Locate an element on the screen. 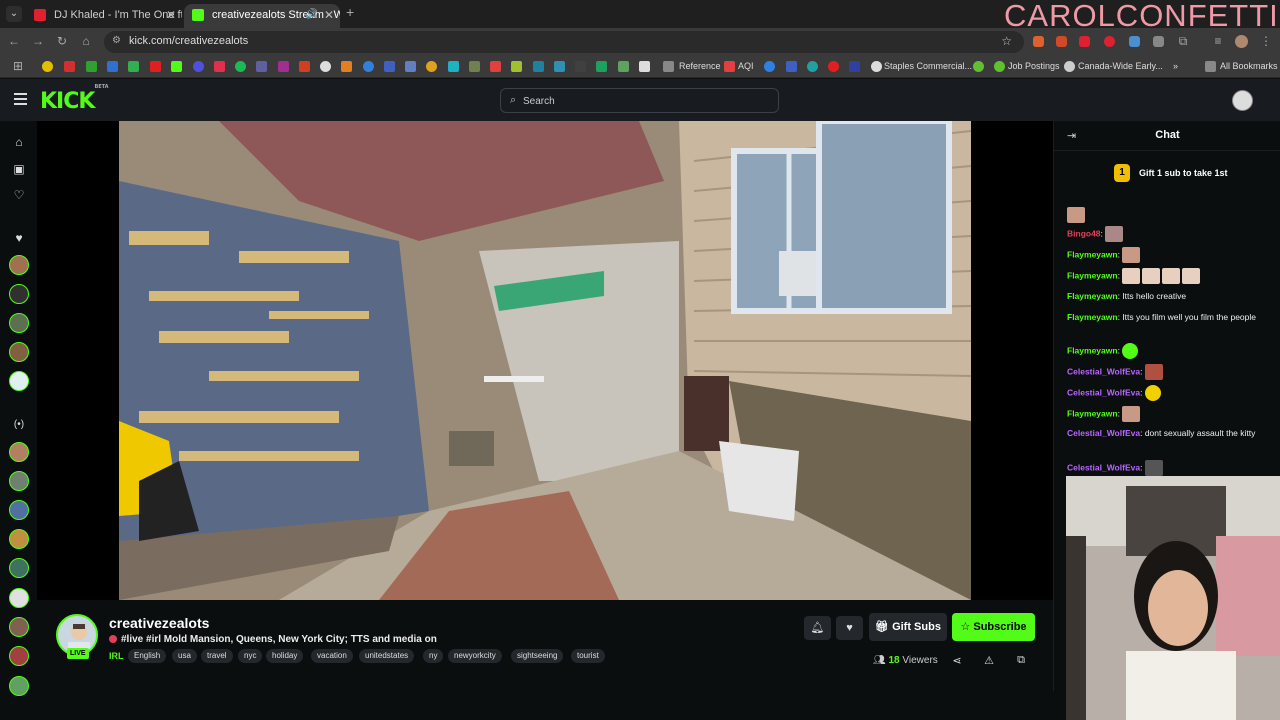  address-bar: ⚙ kick.com/creativezealots ☆ is located at coordinates (564, 42).